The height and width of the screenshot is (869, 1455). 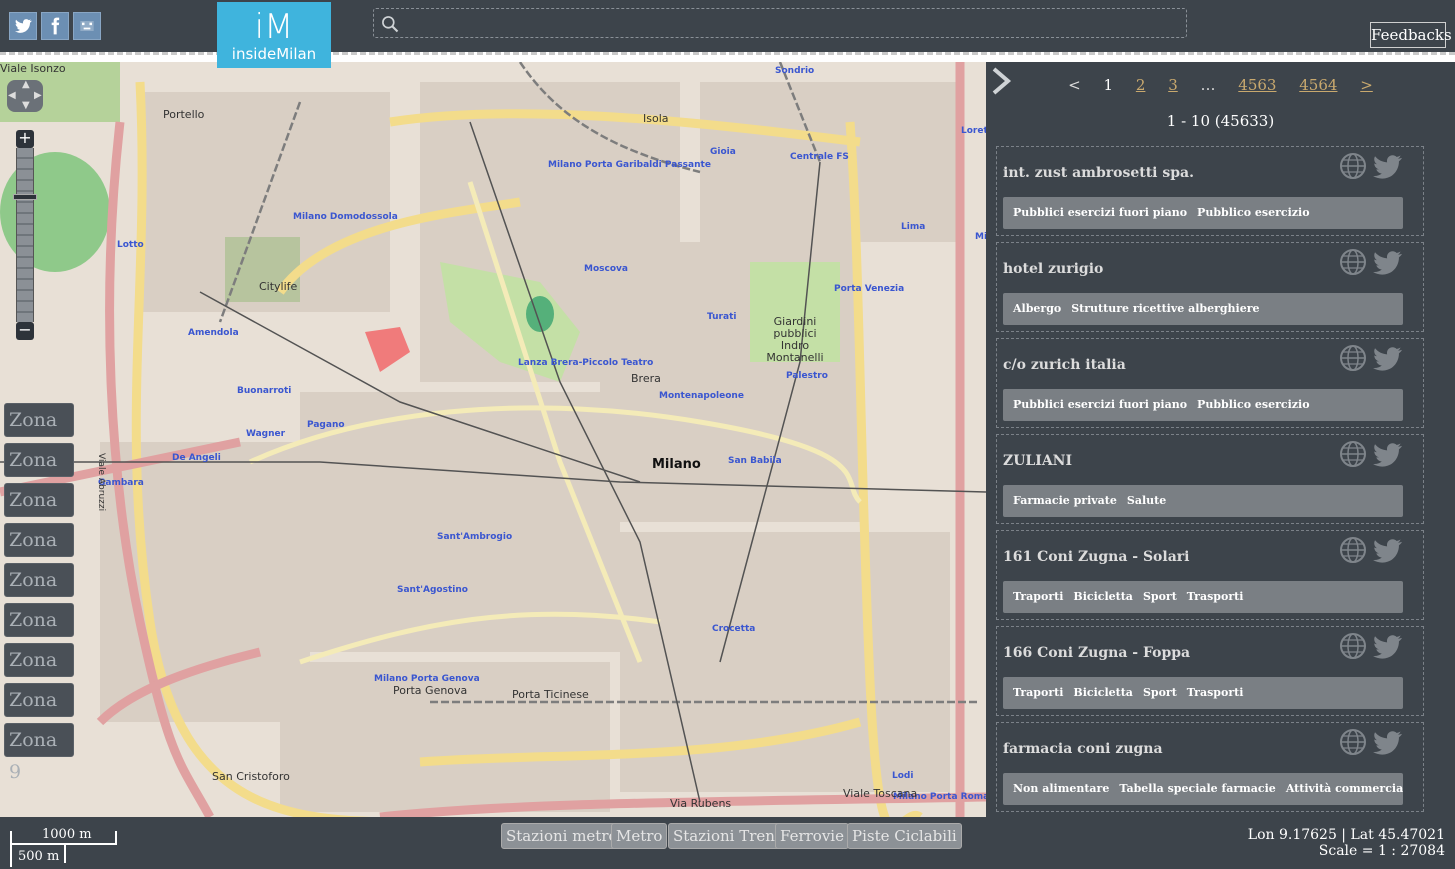 What do you see at coordinates (251, 776) in the screenshot?
I see `map-label: San Cristoforo` at bounding box center [251, 776].